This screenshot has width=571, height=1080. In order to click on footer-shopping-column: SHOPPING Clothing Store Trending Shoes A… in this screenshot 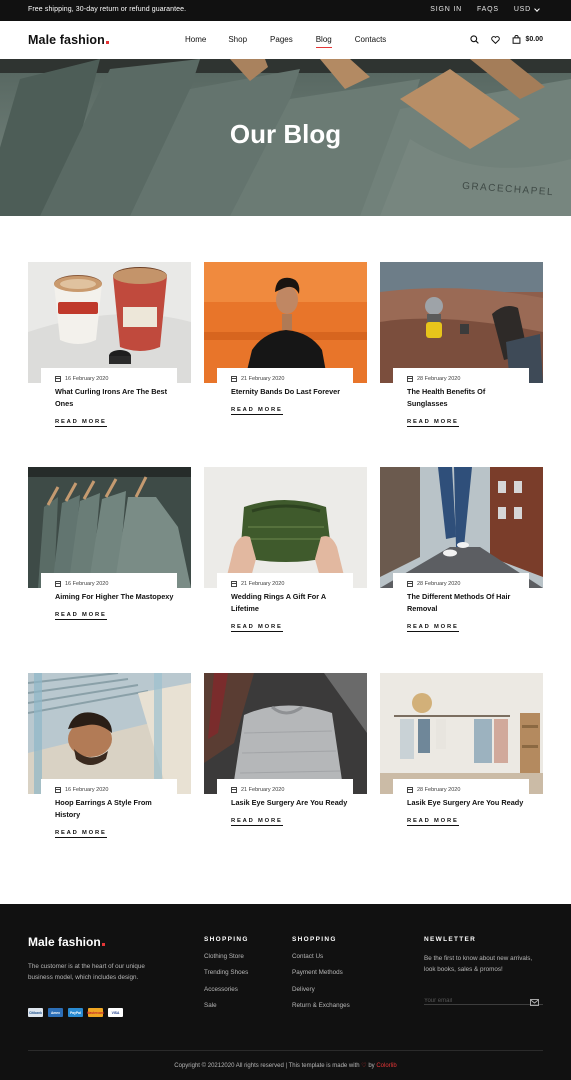, I will do `click(226, 972)`.